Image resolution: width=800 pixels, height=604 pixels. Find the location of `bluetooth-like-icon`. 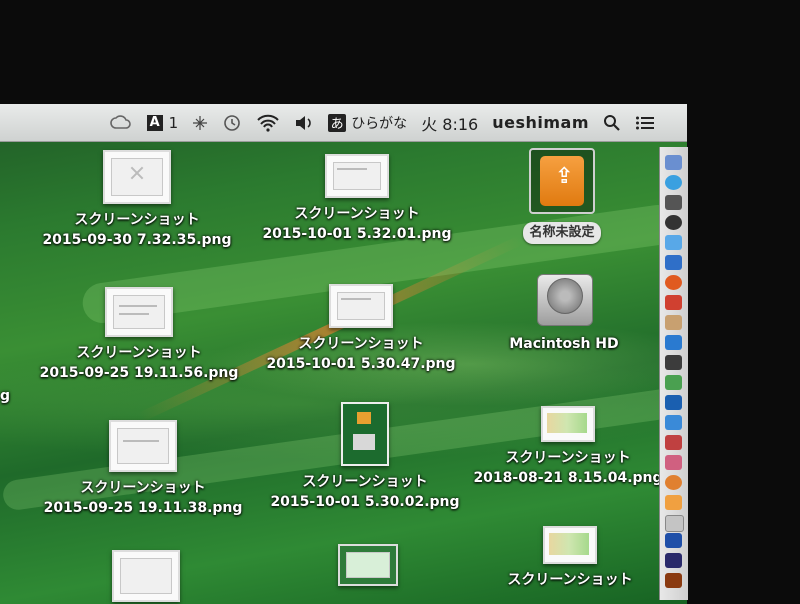

bluetooth-like-icon is located at coordinates (200, 123).